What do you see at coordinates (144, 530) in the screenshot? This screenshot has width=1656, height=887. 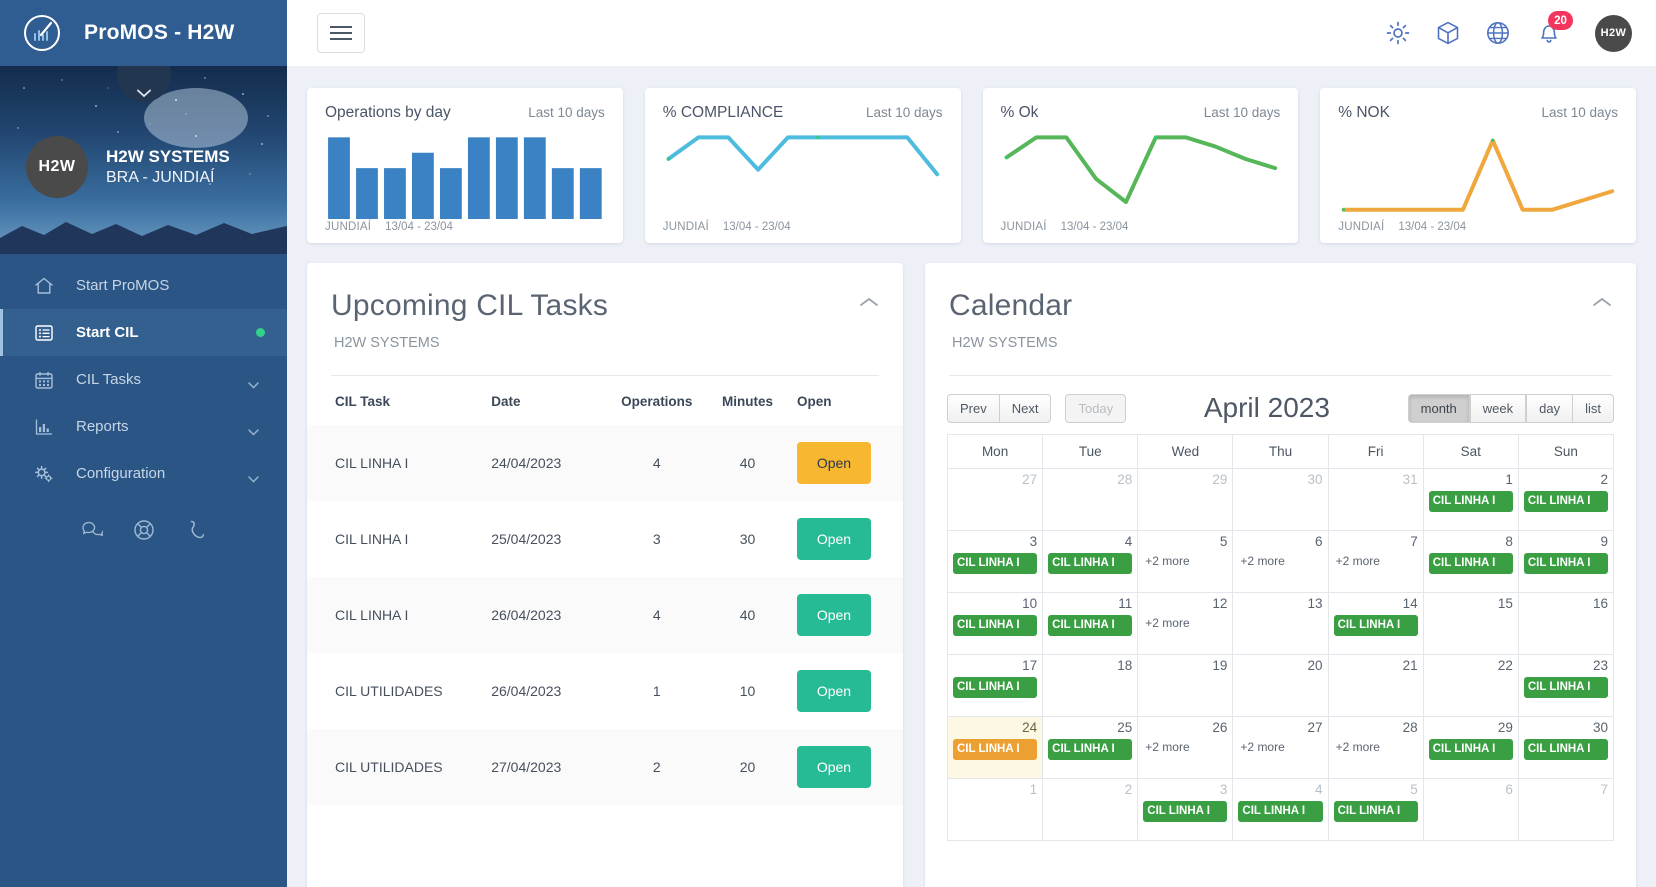 I see `lifebuoy-icon` at bounding box center [144, 530].